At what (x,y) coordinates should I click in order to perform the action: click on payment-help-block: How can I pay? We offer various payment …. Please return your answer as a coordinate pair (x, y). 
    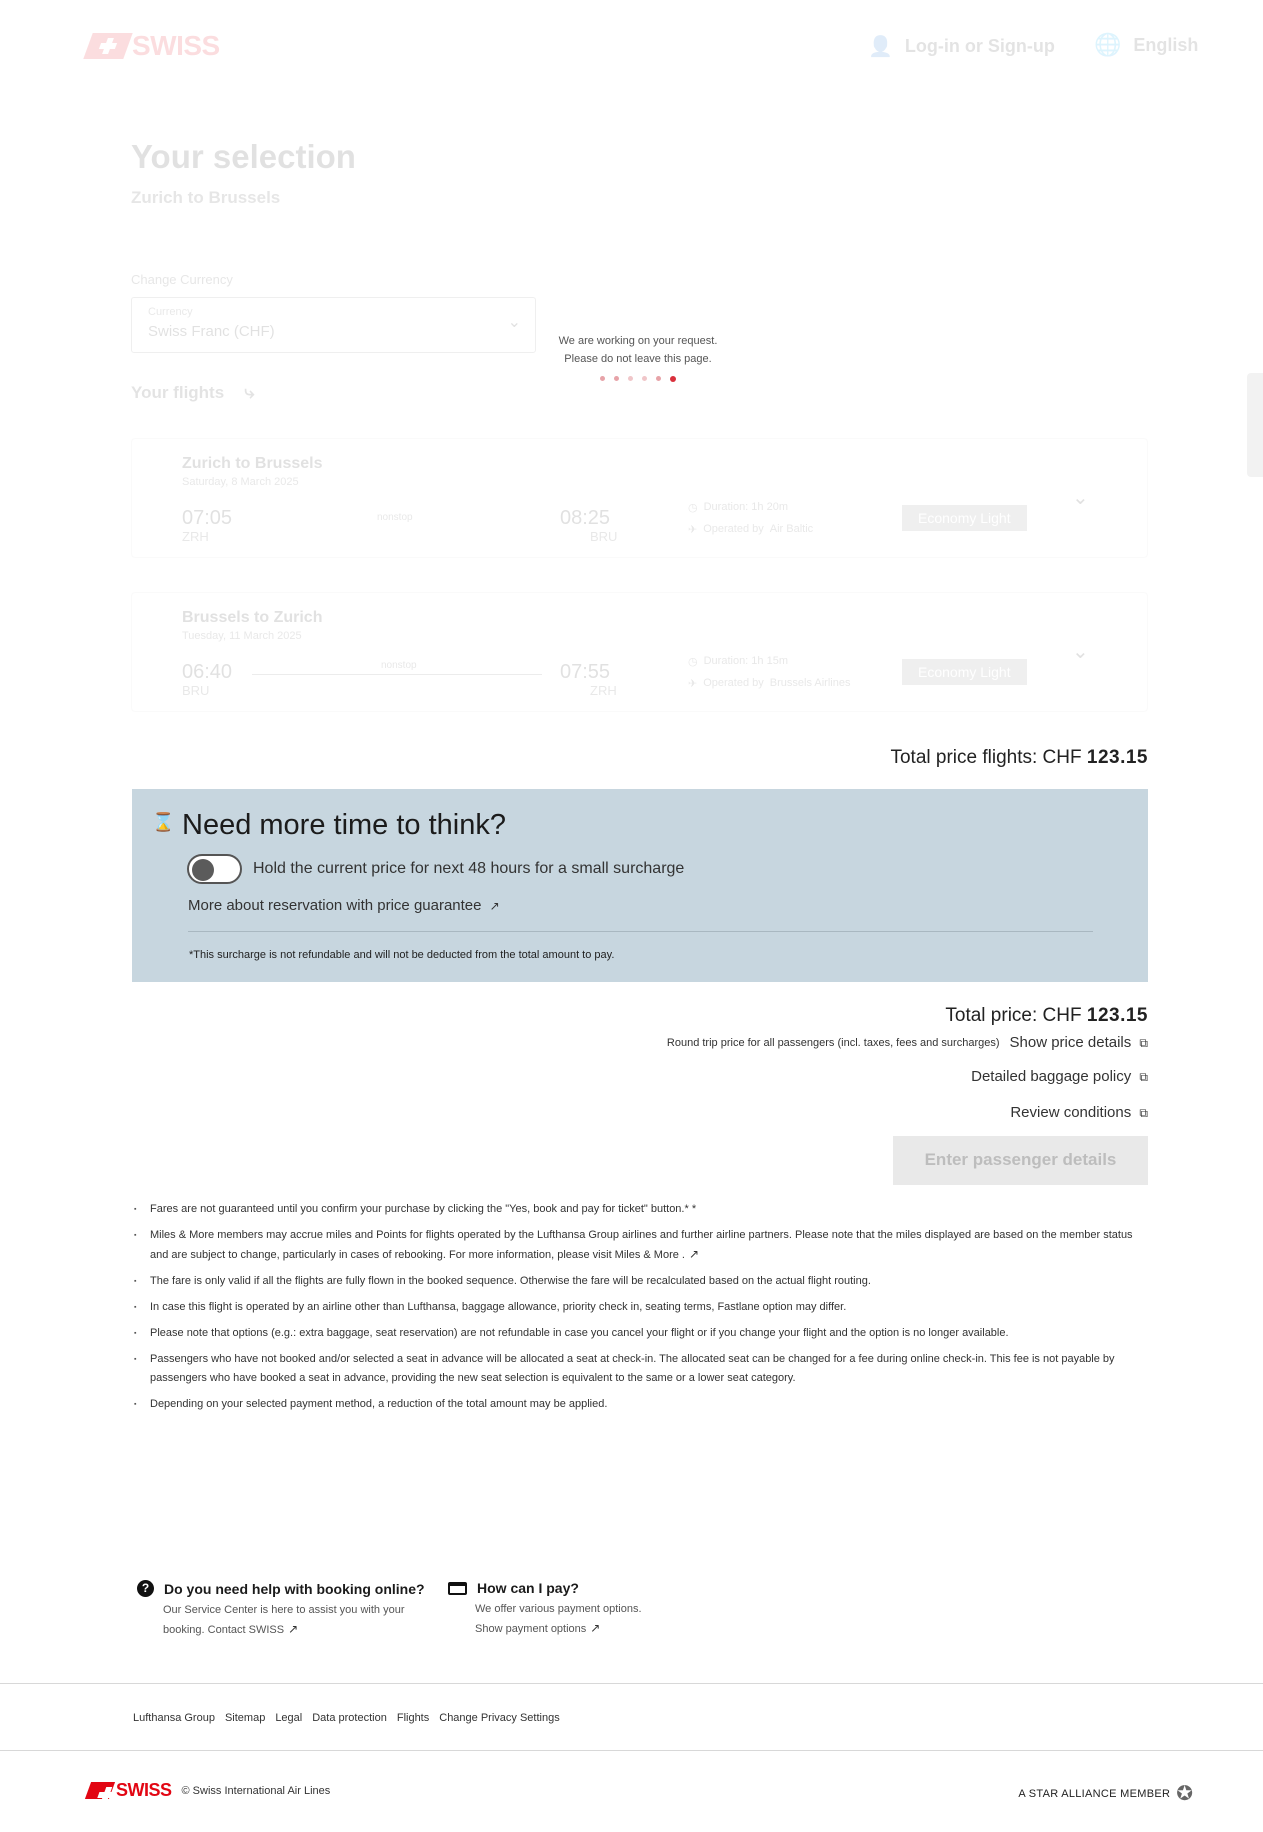
    Looking at the image, I should click on (578, 1609).